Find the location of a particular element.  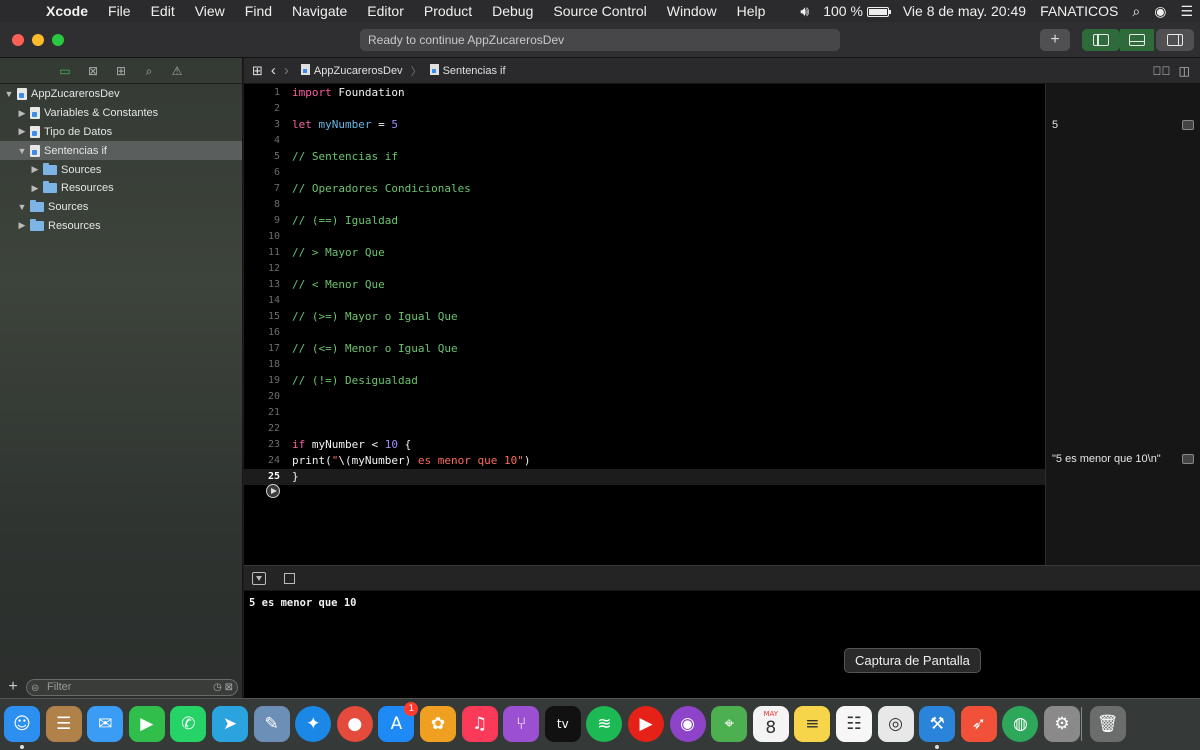

dock-photos-icon: ✿ is located at coordinates (438, 724).